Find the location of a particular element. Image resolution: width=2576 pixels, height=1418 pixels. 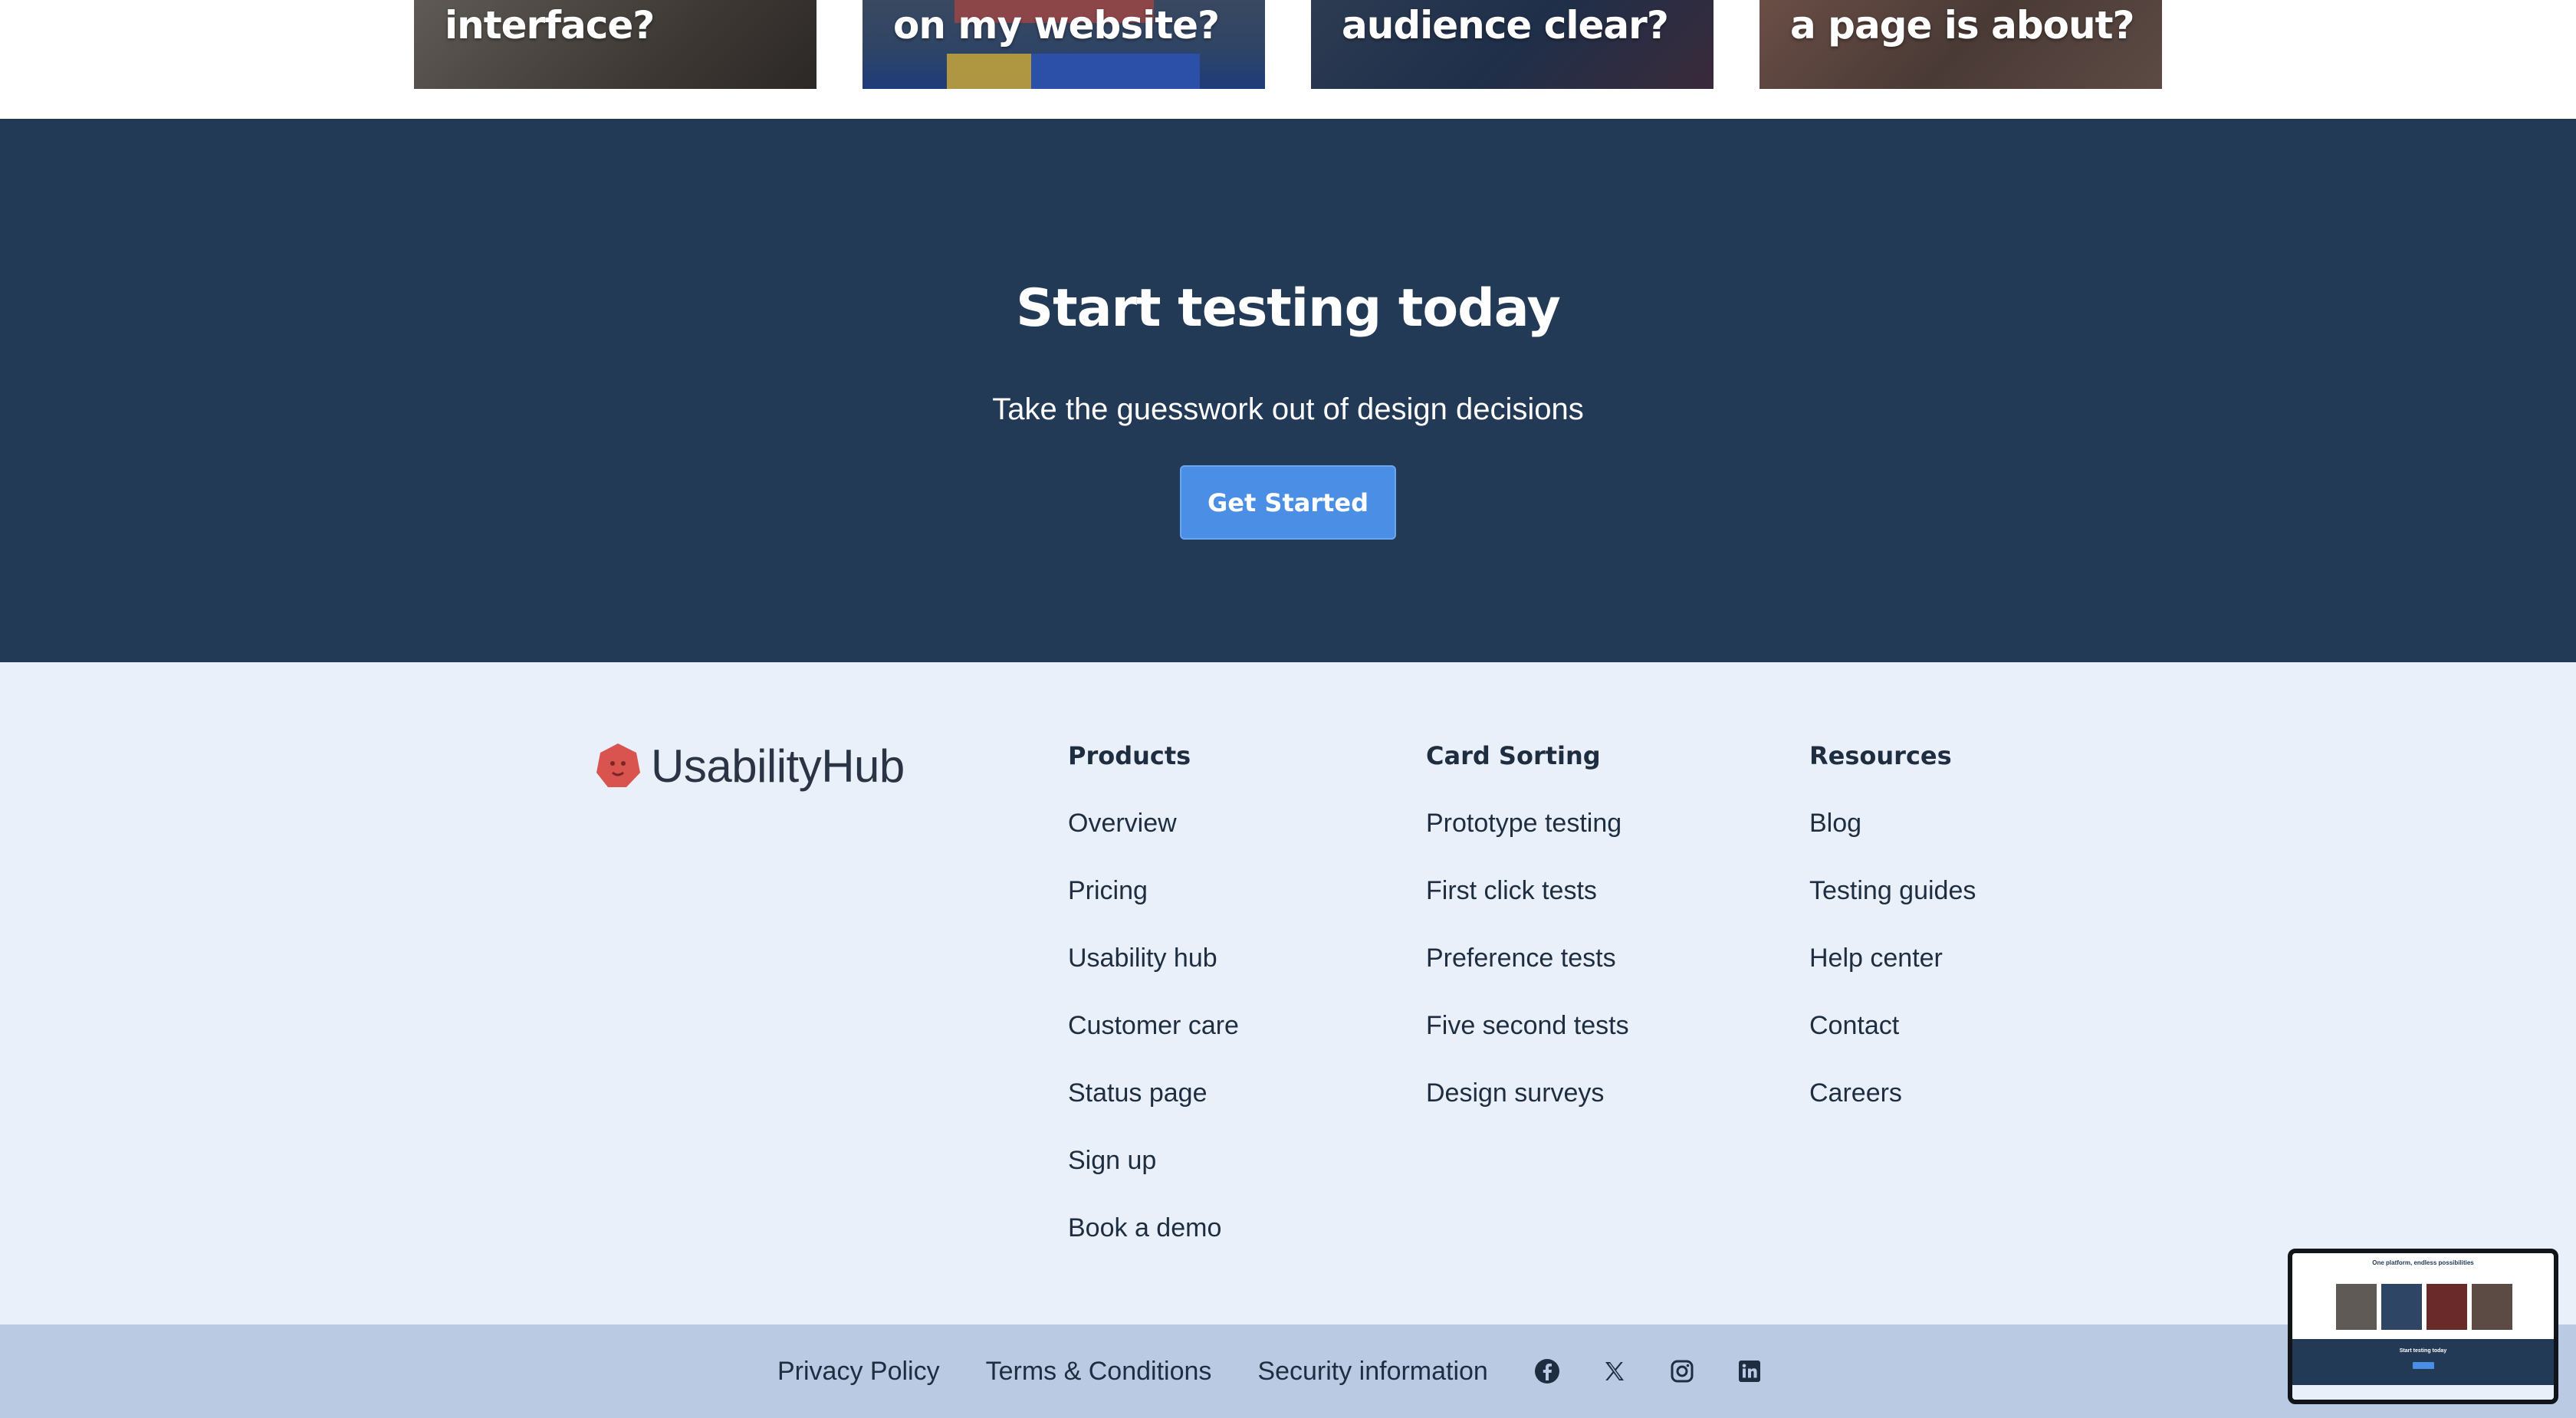

footer-link: Design surveys is located at coordinates (1527, 1093).